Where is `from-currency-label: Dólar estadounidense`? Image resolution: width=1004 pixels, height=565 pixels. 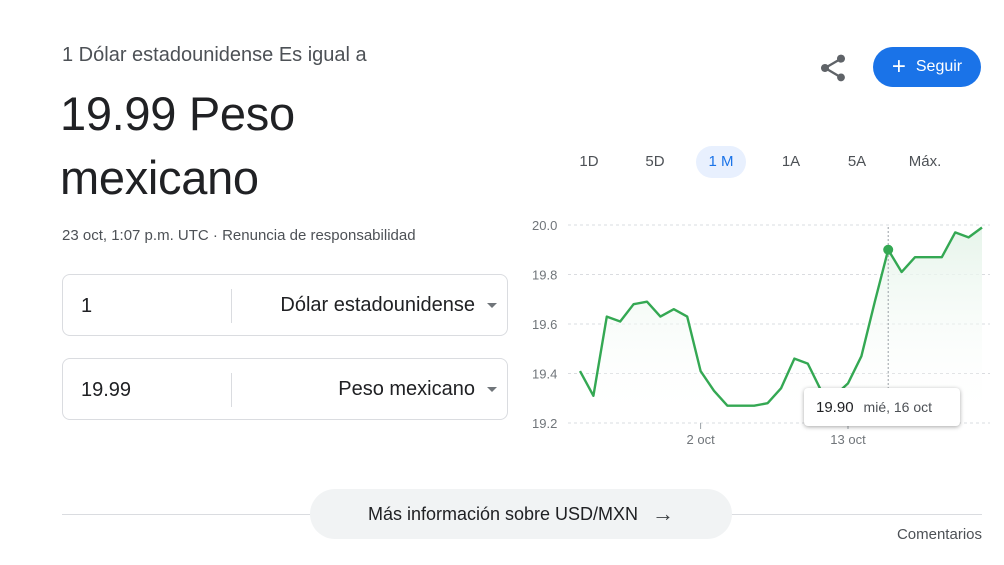 from-currency-label: Dólar estadounidense is located at coordinates (377, 304).